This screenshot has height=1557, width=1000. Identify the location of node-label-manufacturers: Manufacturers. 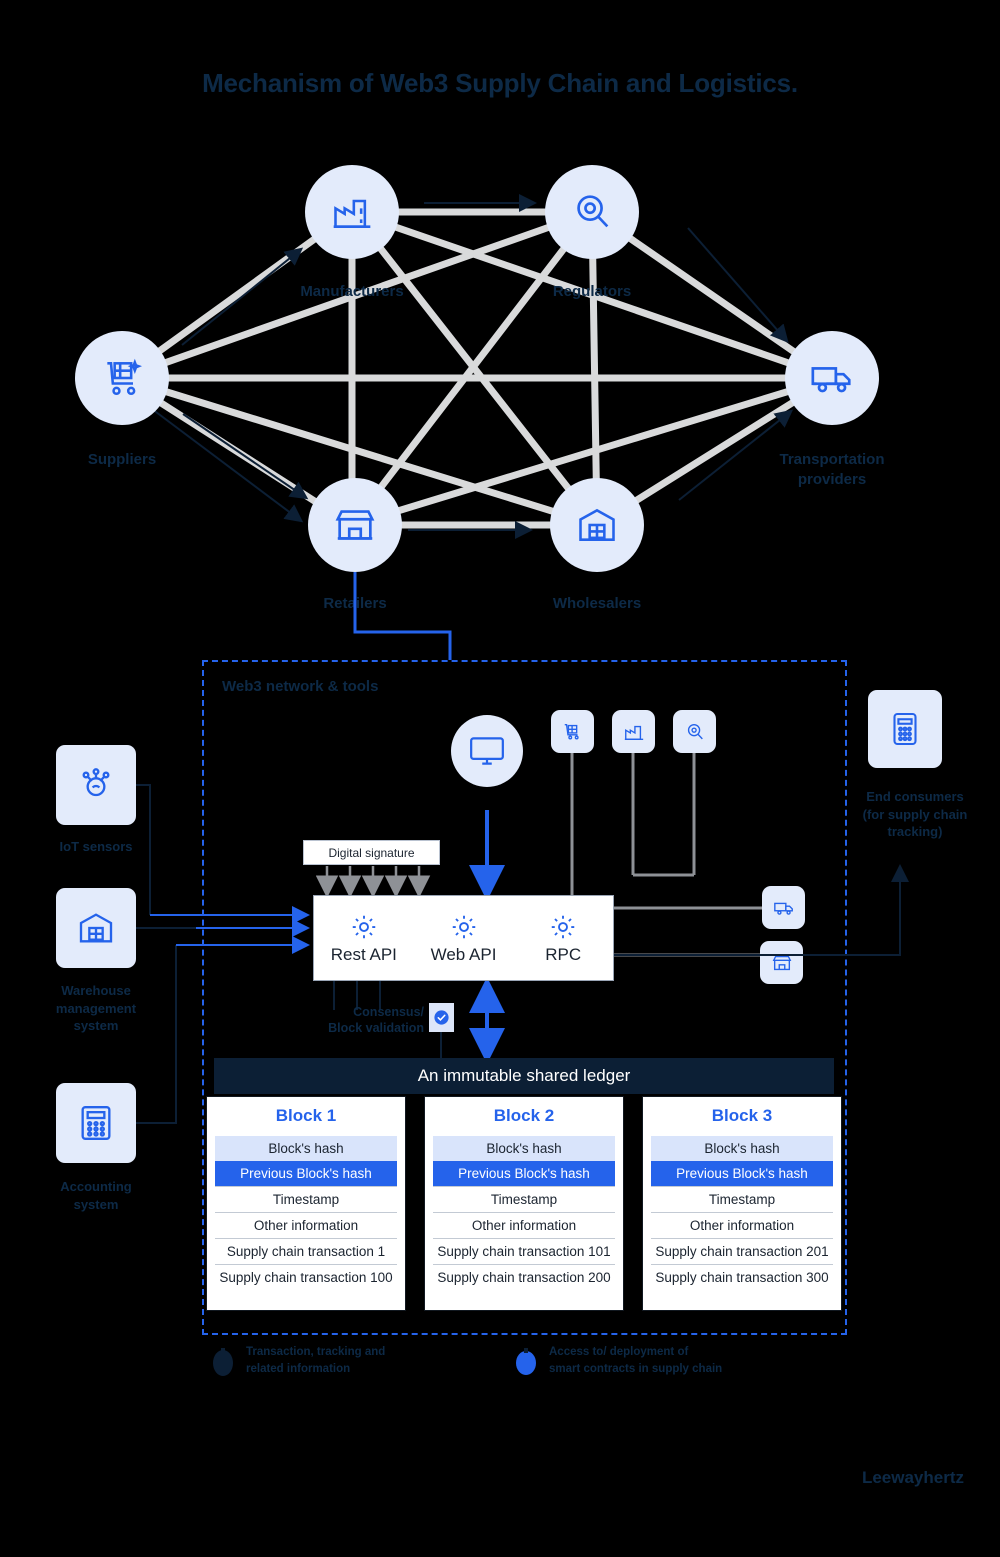
(352, 291).